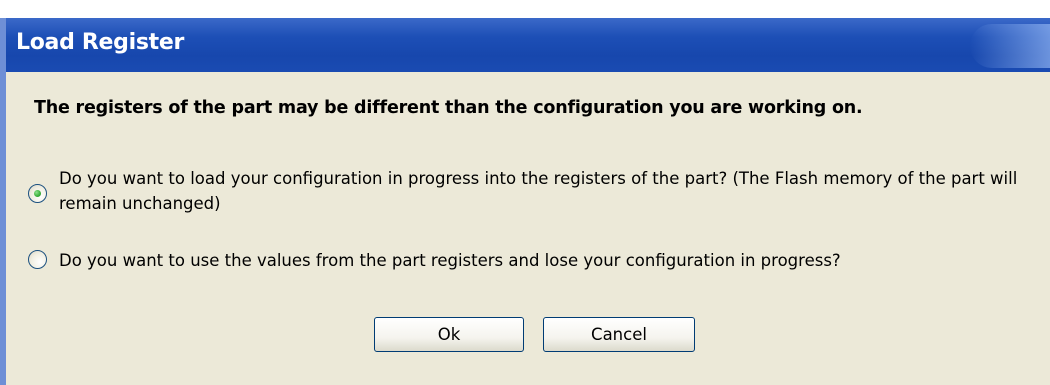  What do you see at coordinates (619, 334) in the screenshot?
I see `cancel-button: Cancel` at bounding box center [619, 334].